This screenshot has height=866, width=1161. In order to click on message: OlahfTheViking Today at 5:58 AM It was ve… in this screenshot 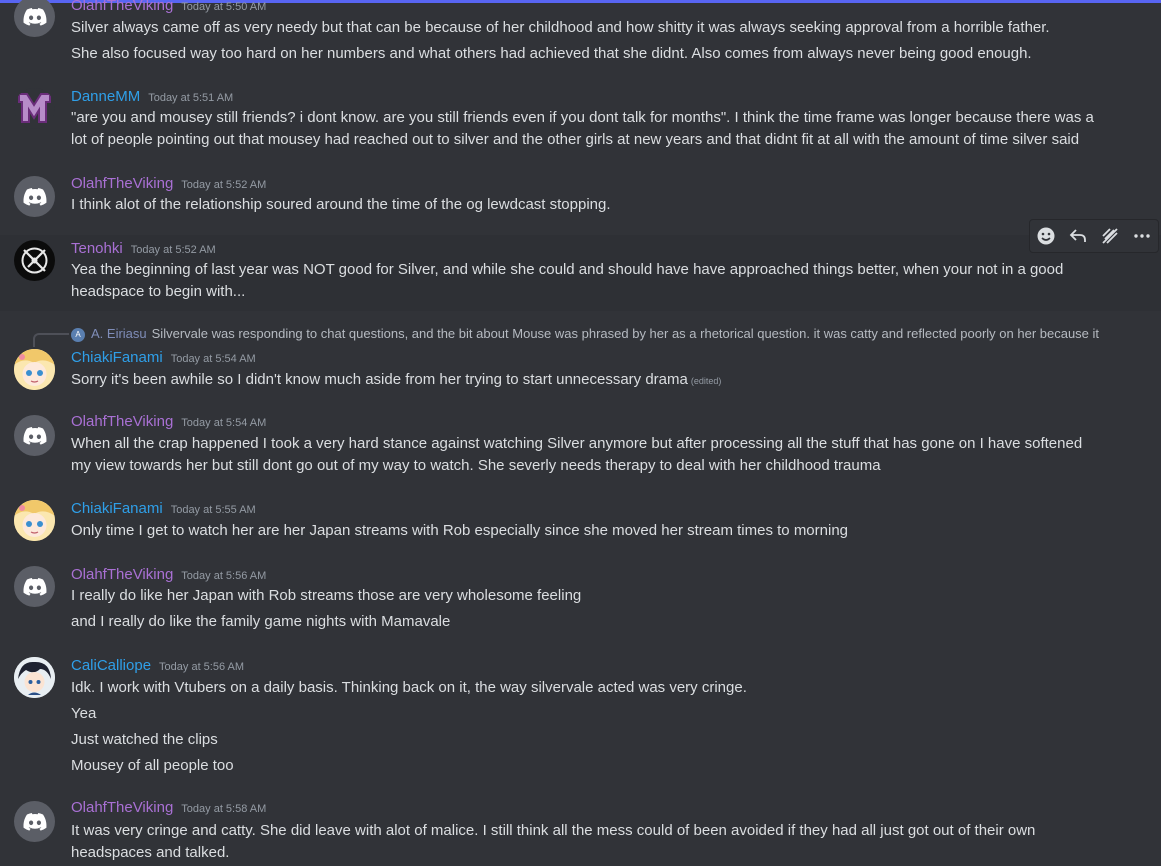, I will do `click(580, 829)`.